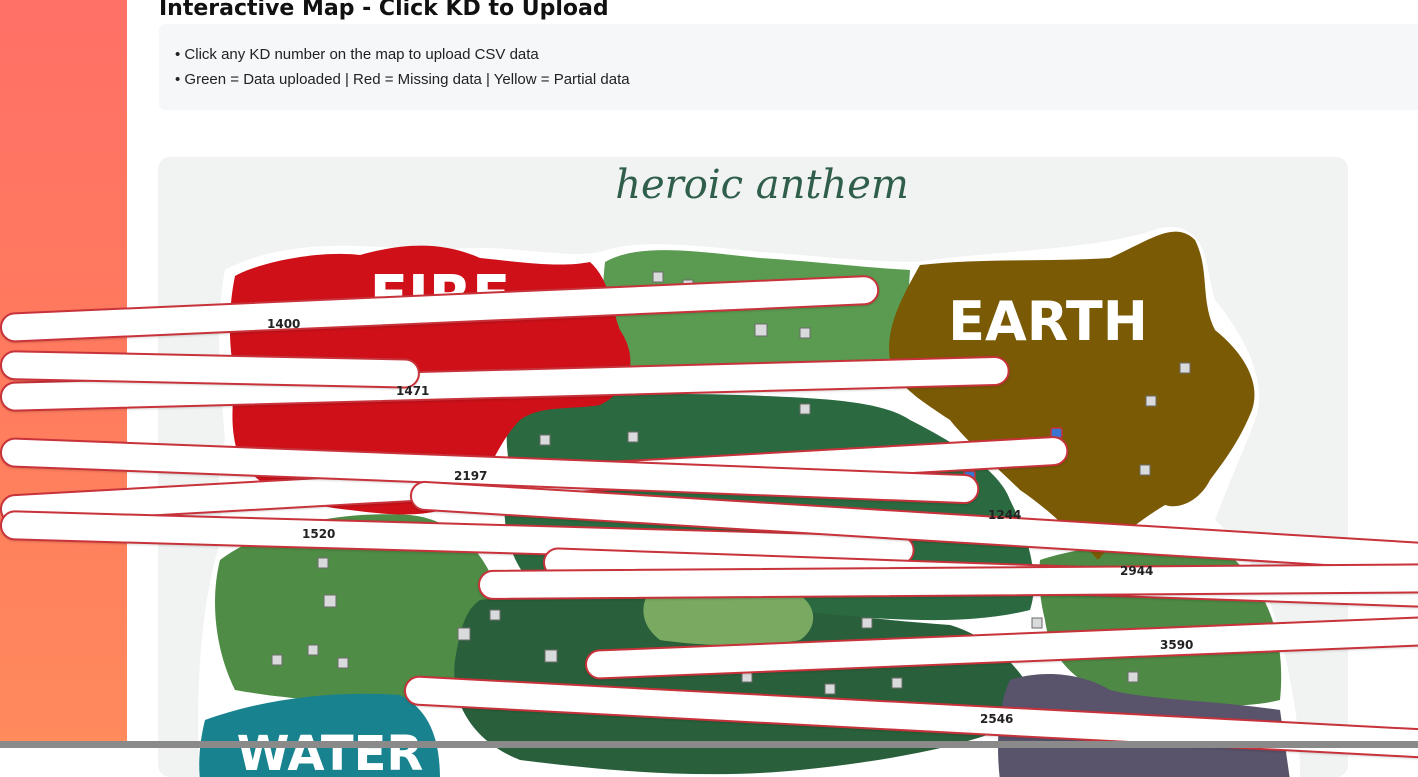  Describe the element at coordinates (1176, 645) in the screenshot. I see `kd-label-3590: 3590` at that location.